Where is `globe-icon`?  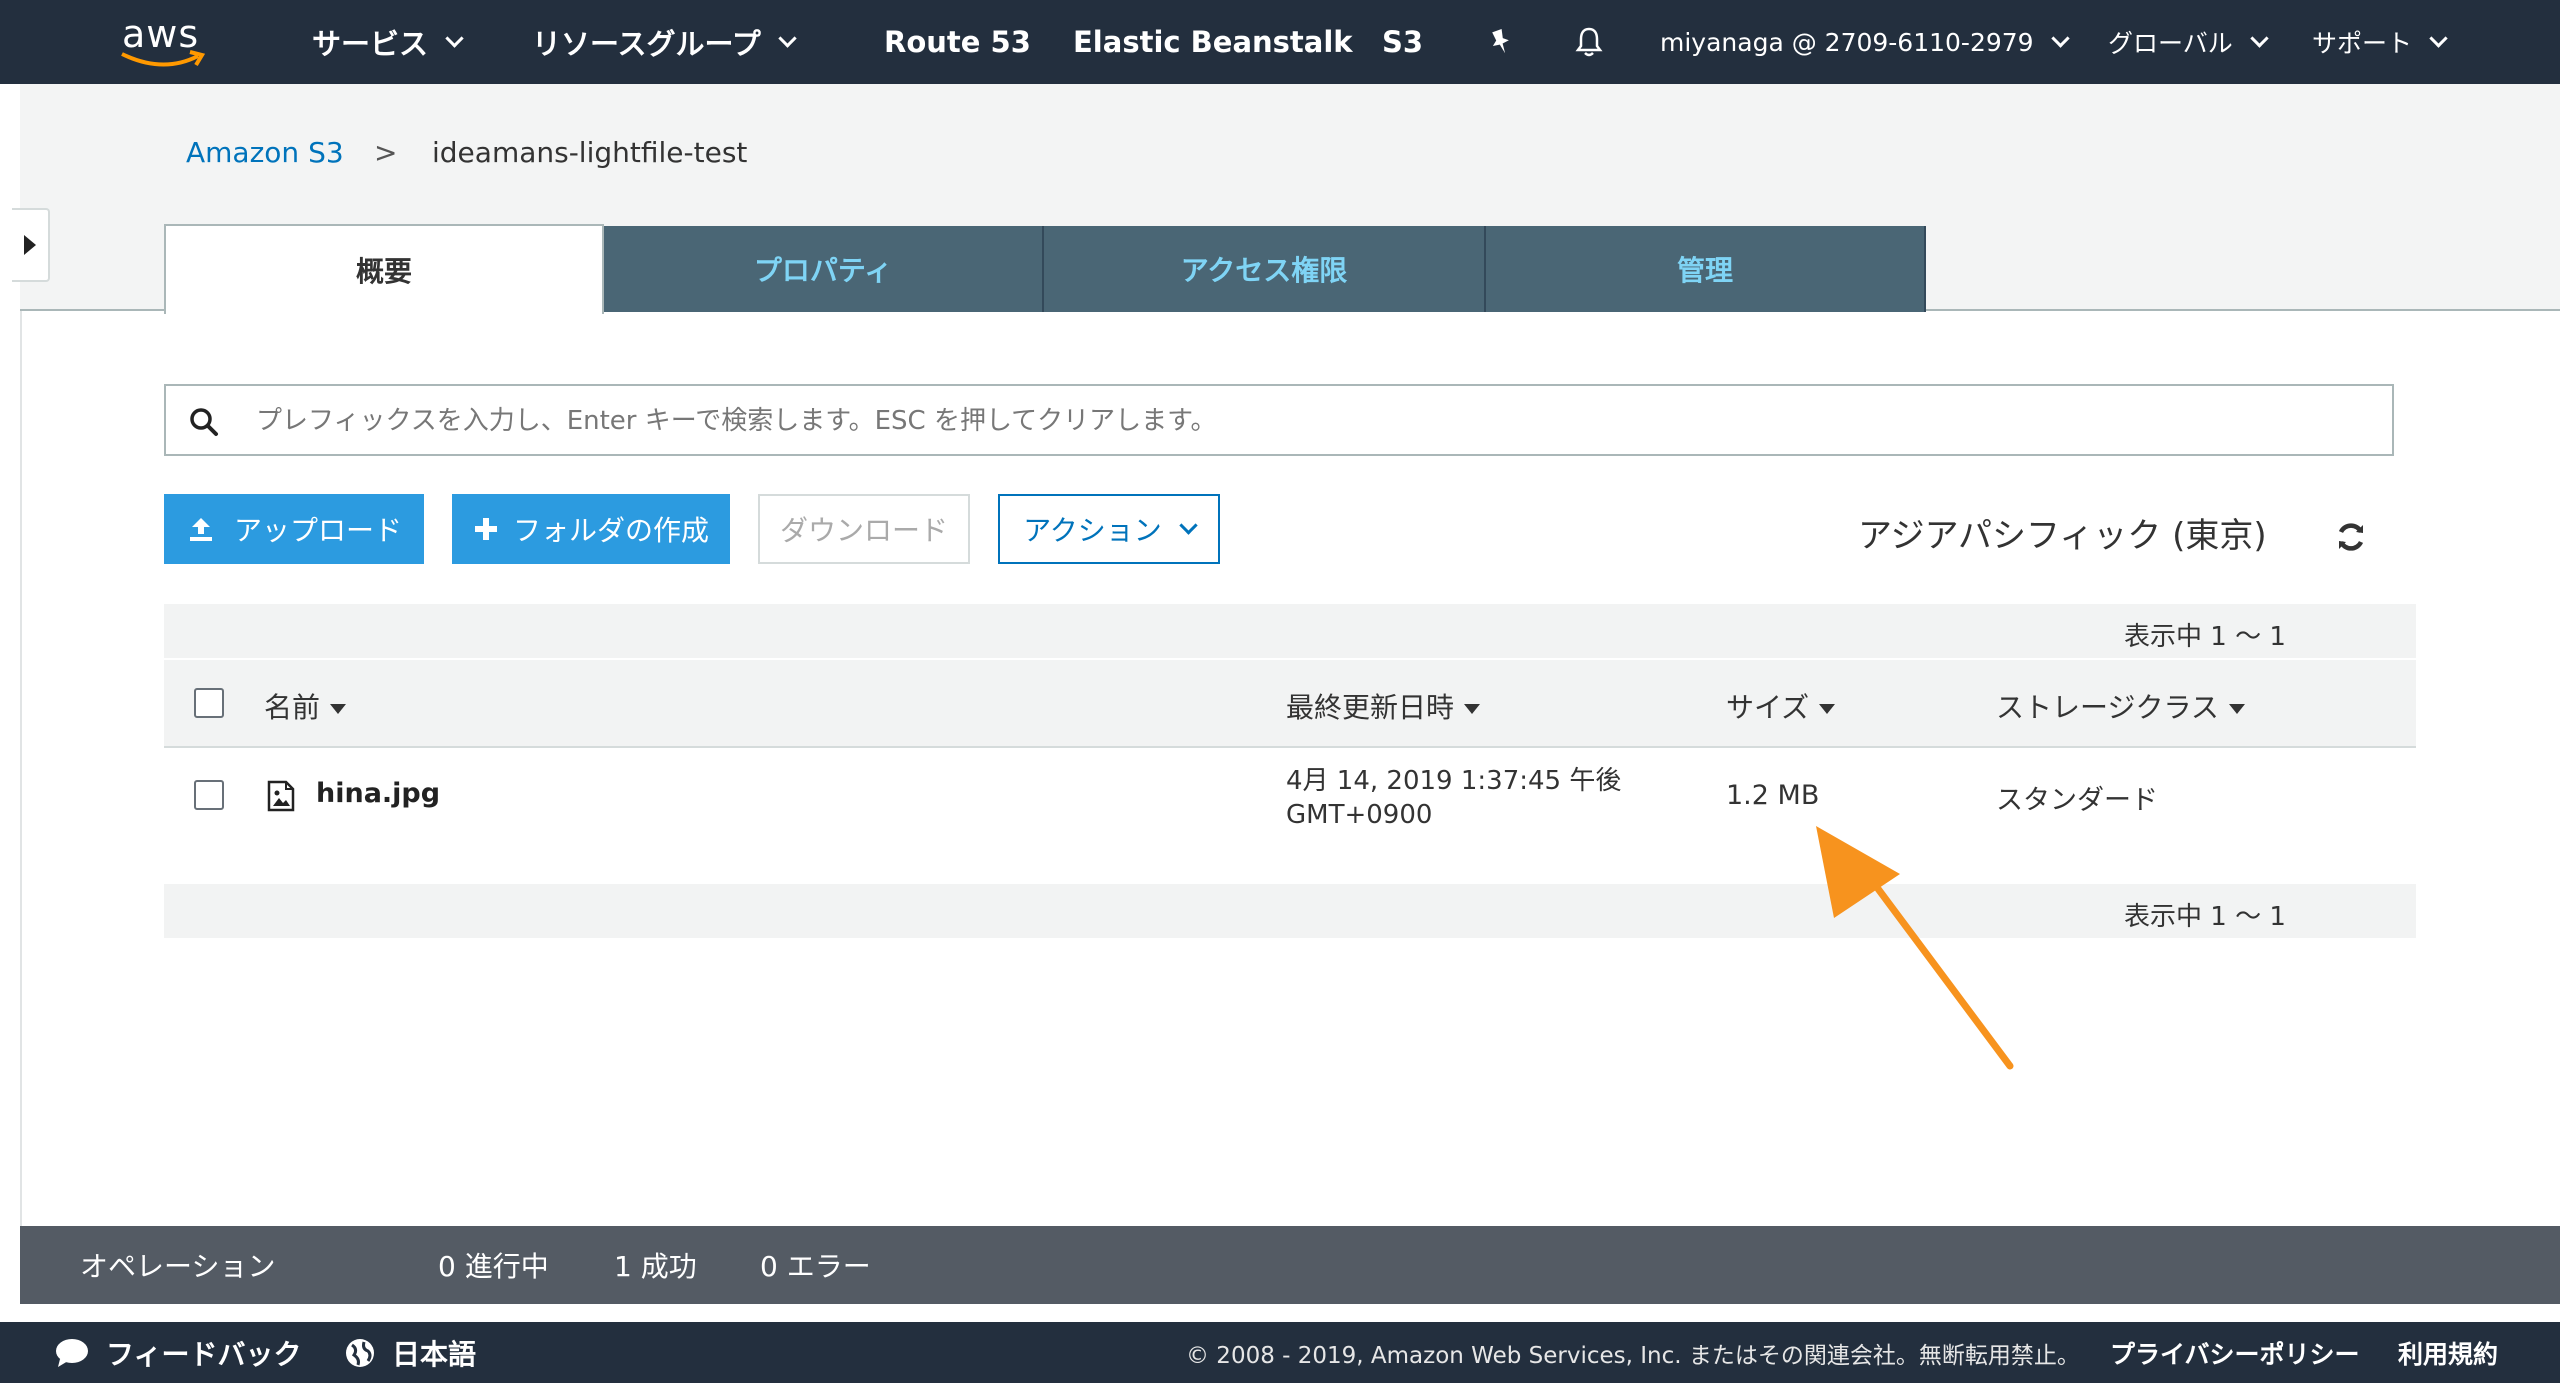
globe-icon is located at coordinates (360, 1352).